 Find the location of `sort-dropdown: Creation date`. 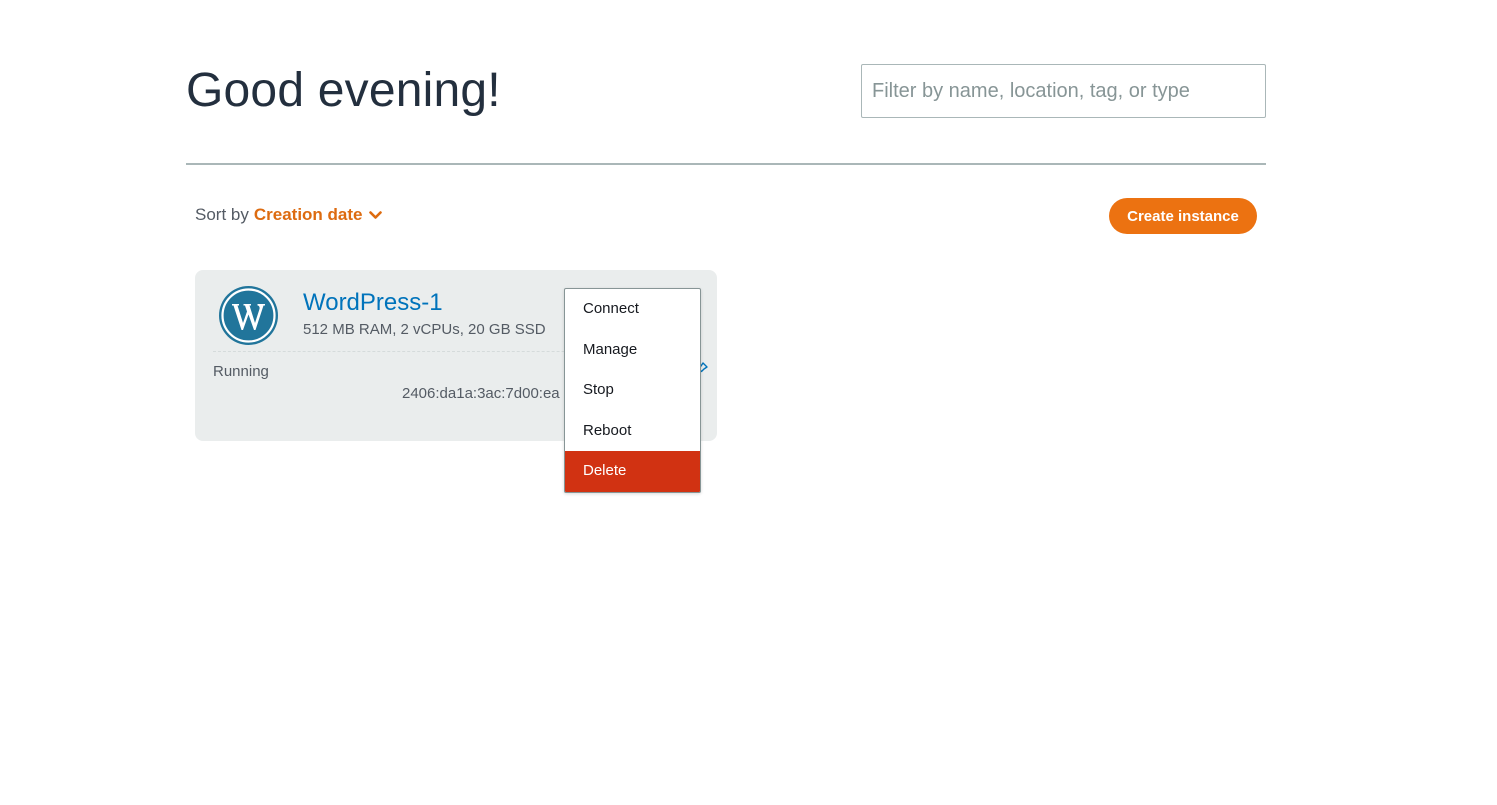

sort-dropdown: Creation date is located at coordinates (318, 215).